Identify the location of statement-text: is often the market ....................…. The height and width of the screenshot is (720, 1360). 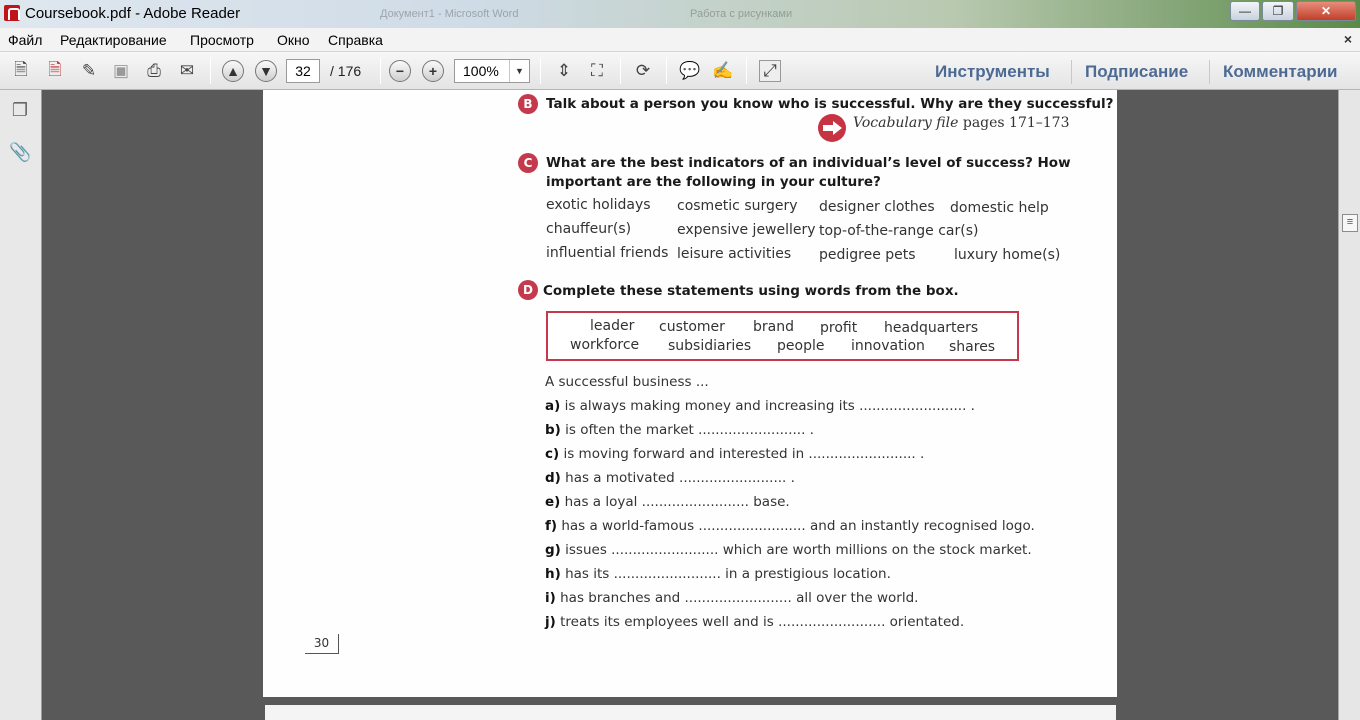
(689, 430).